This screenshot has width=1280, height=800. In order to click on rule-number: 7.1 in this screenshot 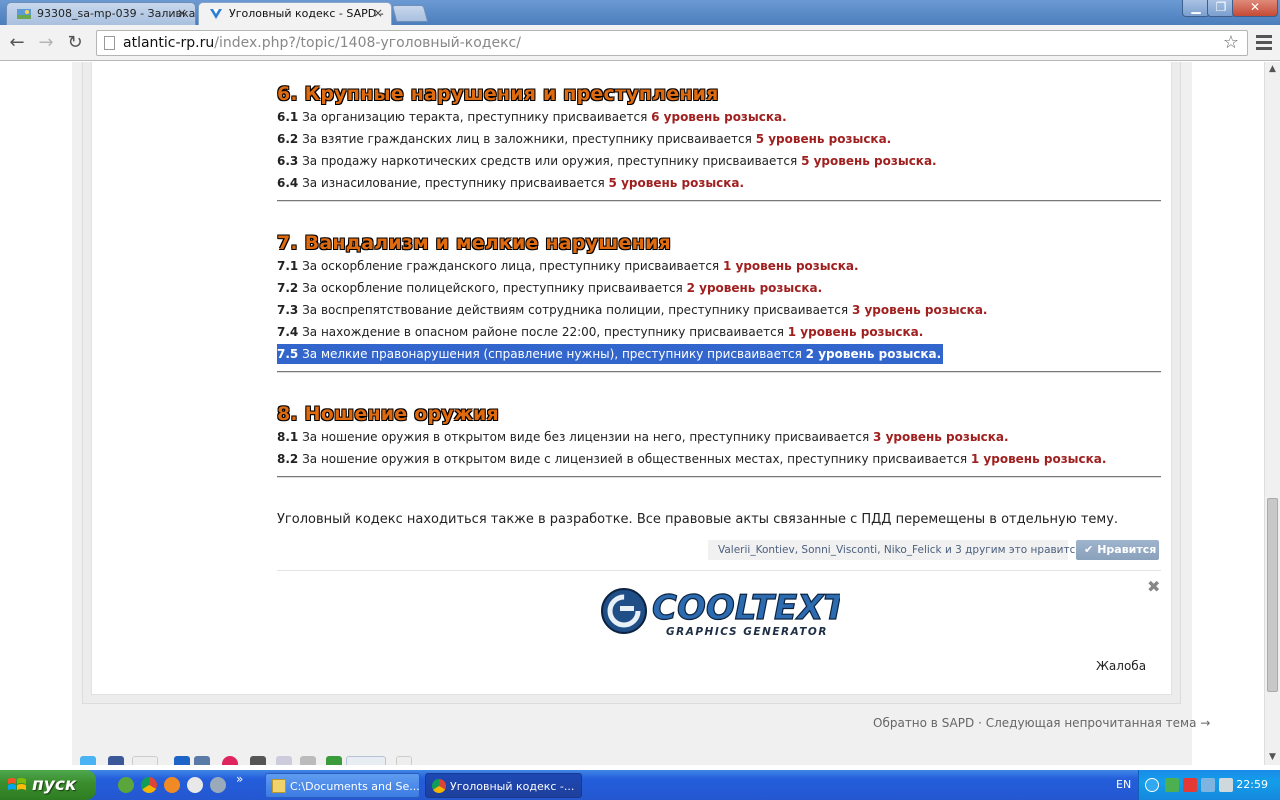, I will do `click(288, 266)`.